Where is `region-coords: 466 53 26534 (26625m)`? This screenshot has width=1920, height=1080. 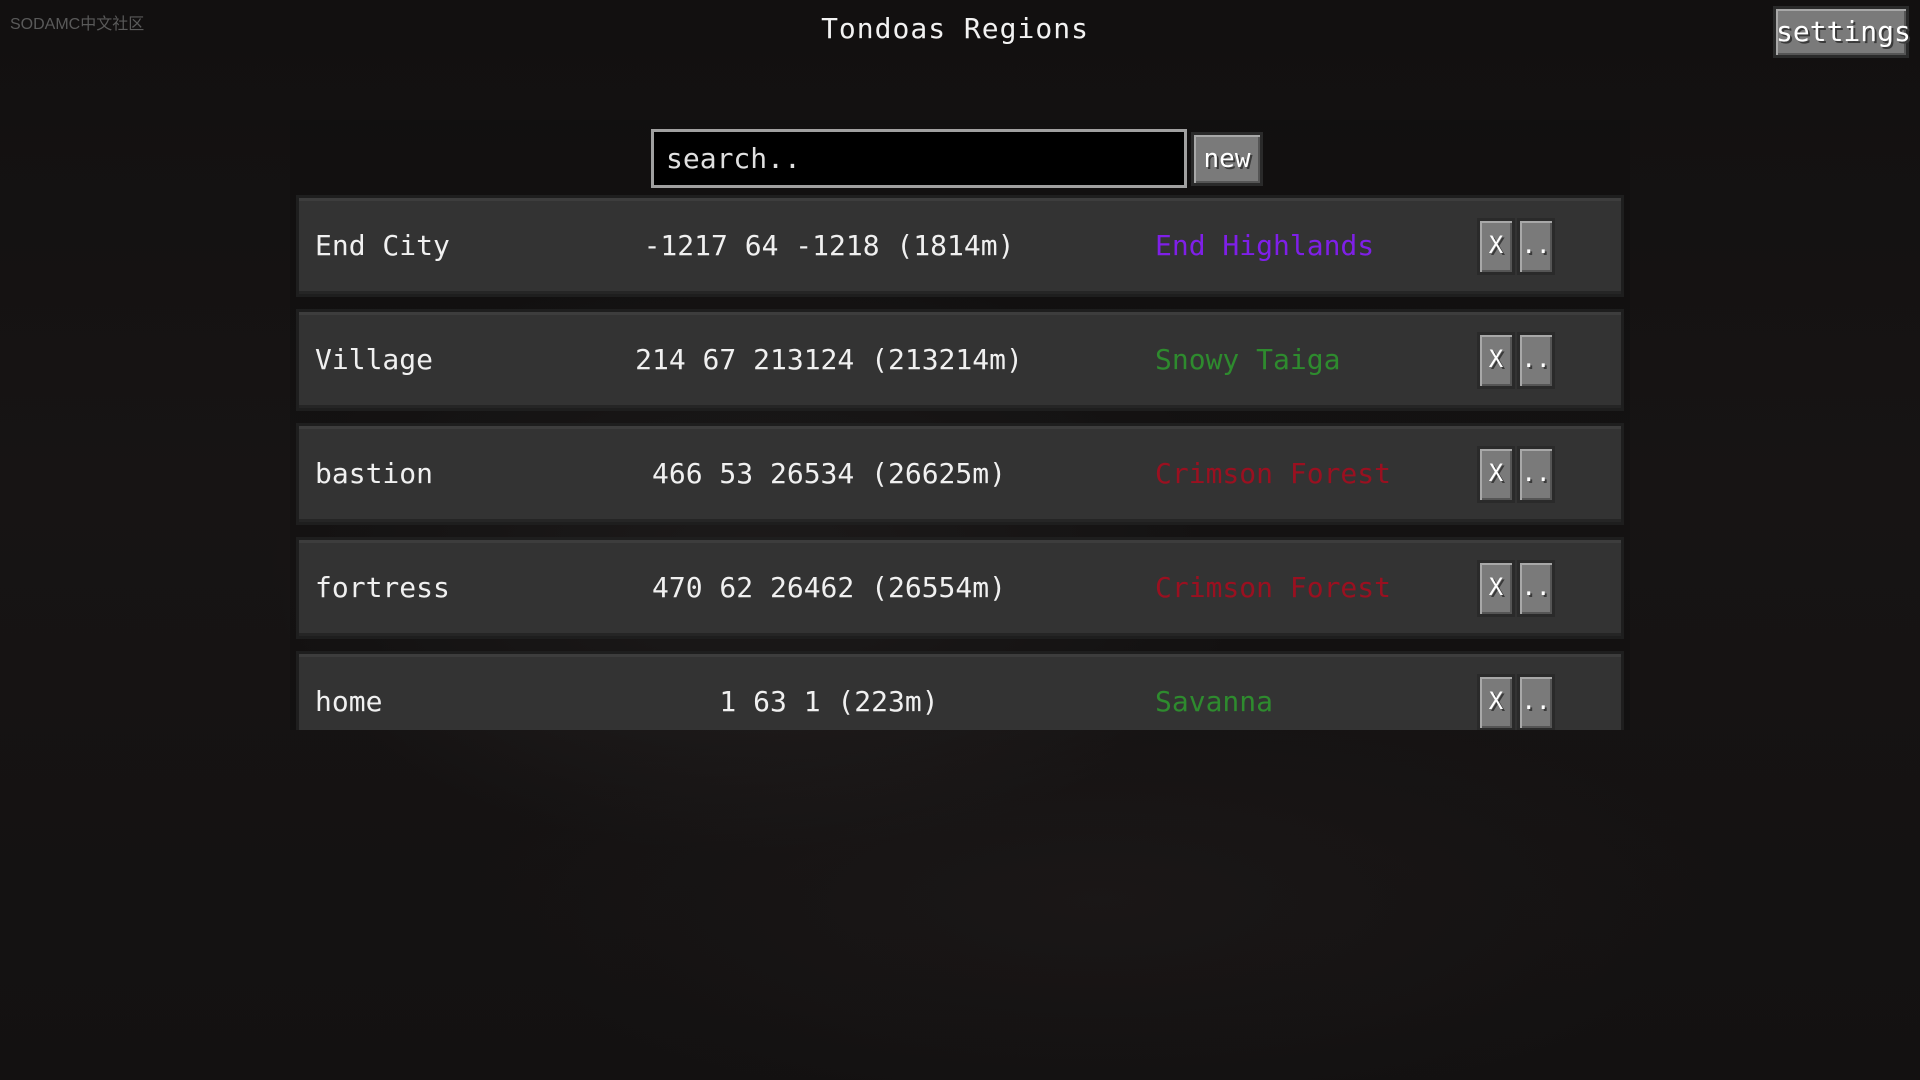 region-coords: 466 53 26534 (26625m) is located at coordinates (828, 473).